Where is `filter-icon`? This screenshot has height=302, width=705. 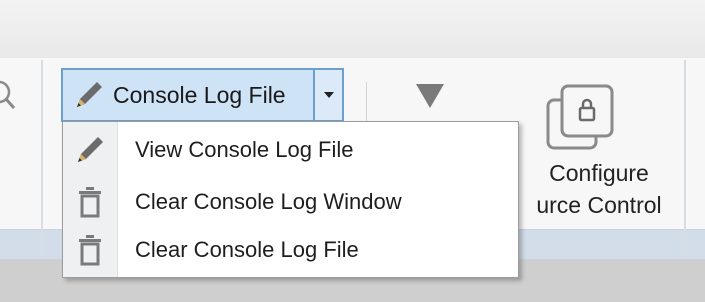 filter-icon is located at coordinates (430, 96).